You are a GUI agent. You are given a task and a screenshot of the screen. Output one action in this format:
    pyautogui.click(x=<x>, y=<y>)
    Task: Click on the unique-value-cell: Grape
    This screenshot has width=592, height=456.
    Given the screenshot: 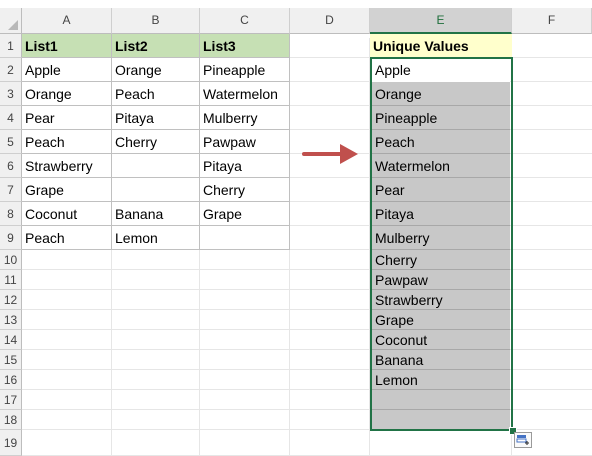 What is the action you would take?
    pyautogui.click(x=441, y=320)
    